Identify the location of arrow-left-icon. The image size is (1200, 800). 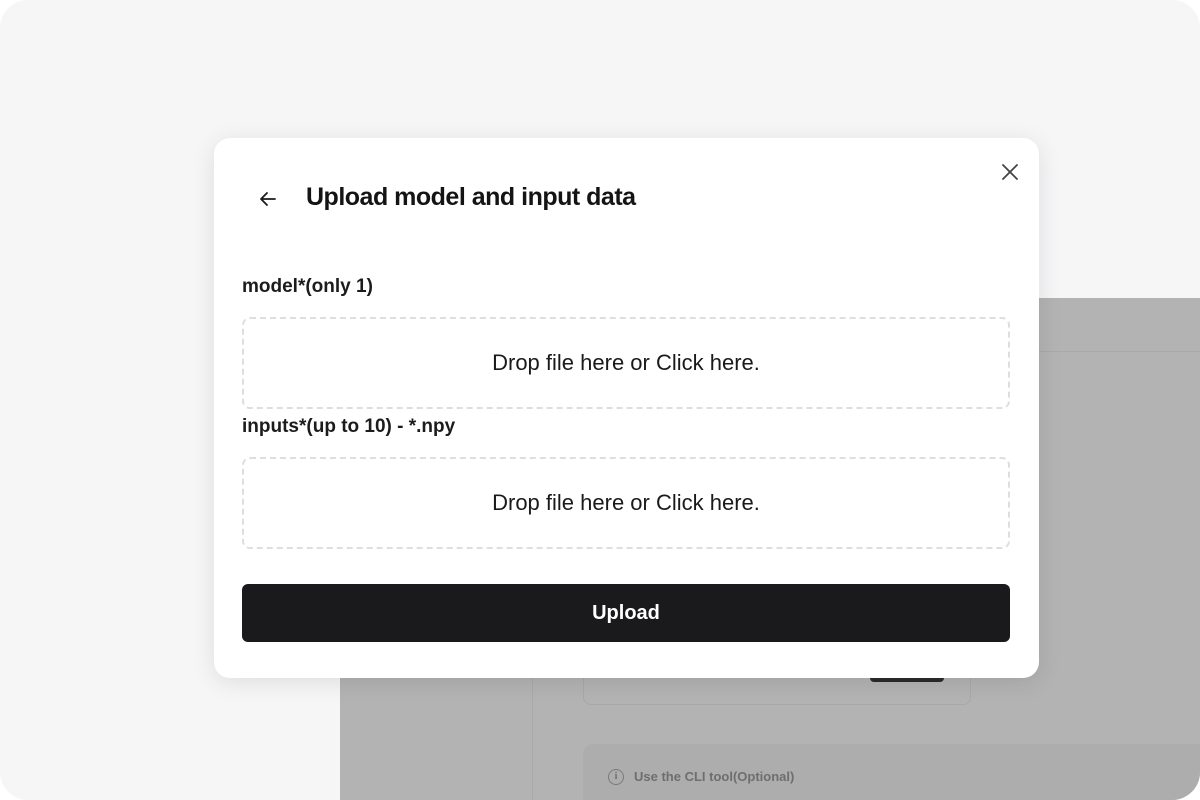
(268, 199).